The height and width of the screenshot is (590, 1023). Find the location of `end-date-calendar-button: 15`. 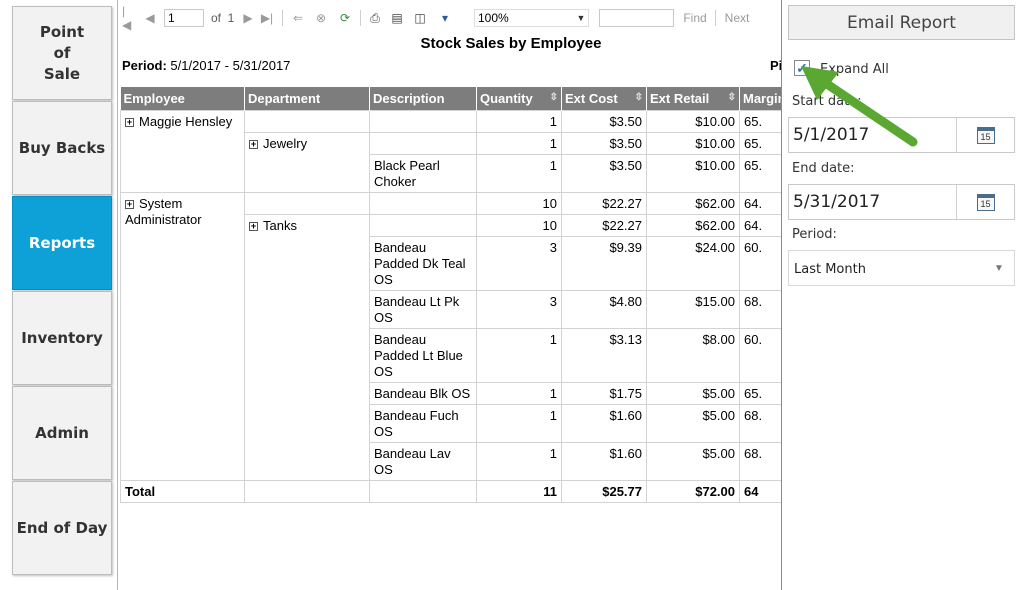

end-date-calendar-button: 15 is located at coordinates (985, 202).